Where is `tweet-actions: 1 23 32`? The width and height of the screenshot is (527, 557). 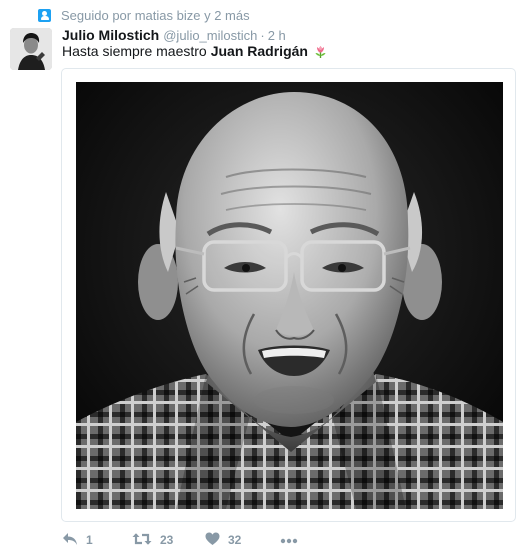 tweet-actions: 1 23 32 is located at coordinates (180, 540).